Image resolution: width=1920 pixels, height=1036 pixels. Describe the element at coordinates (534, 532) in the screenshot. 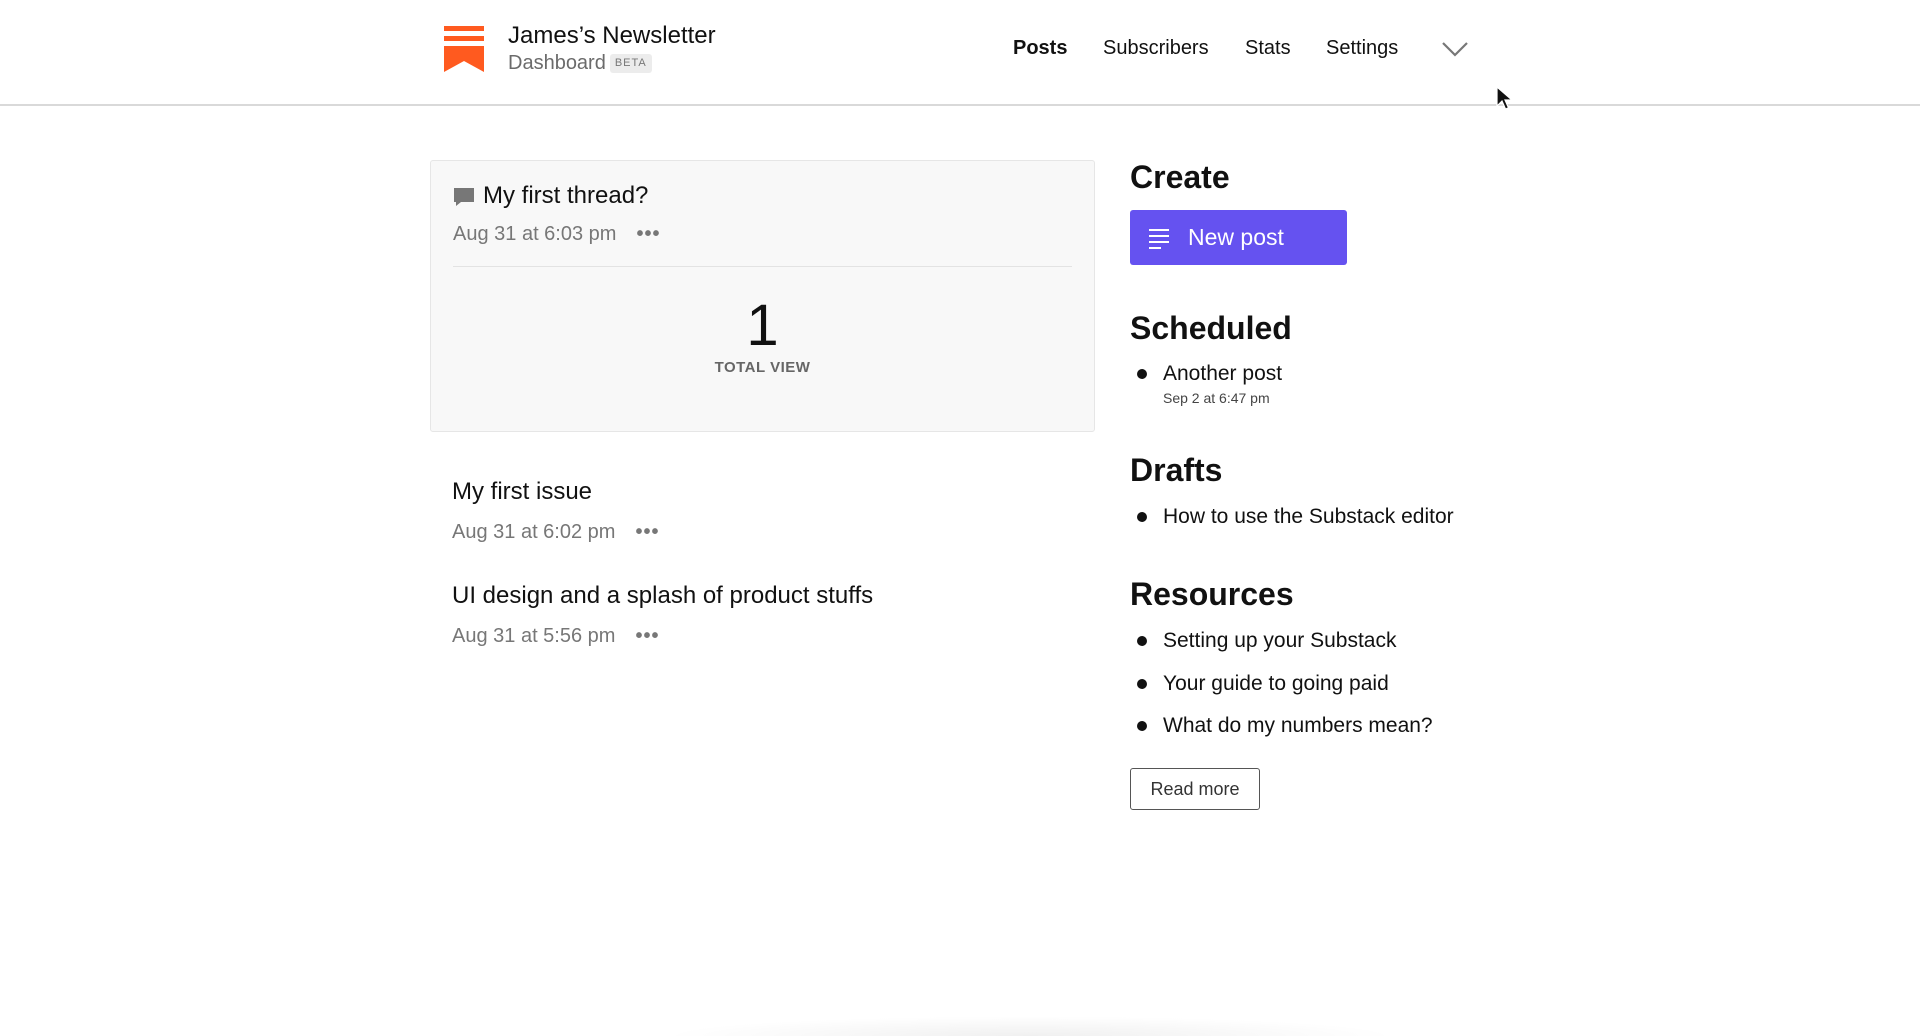

I see `post-date: Aug 31 at 6:02 pm` at that location.